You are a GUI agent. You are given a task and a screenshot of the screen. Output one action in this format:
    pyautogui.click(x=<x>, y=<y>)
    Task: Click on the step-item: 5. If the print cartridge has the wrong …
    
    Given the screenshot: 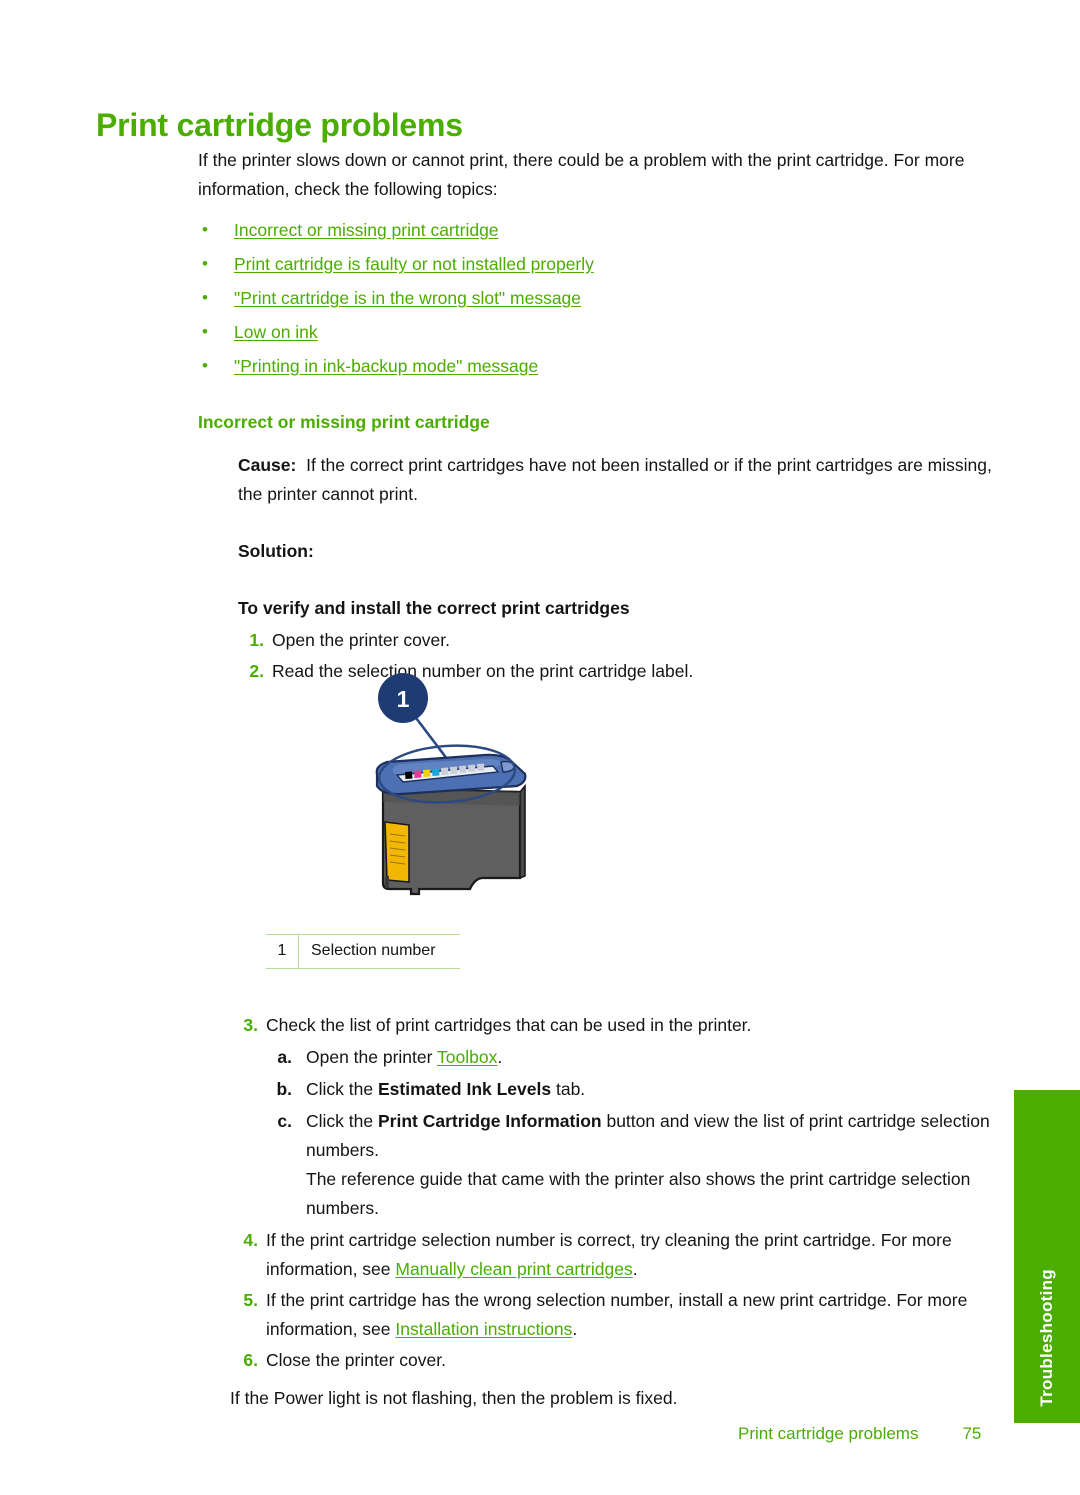 What is the action you would take?
    pyautogui.click(x=620, y=1315)
    